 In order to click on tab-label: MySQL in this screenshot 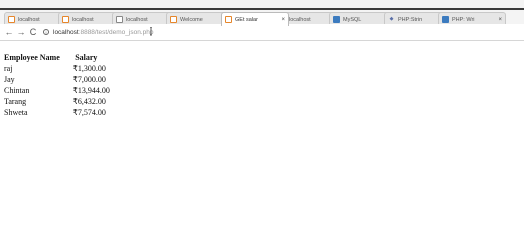, I will do `click(352, 19)`.